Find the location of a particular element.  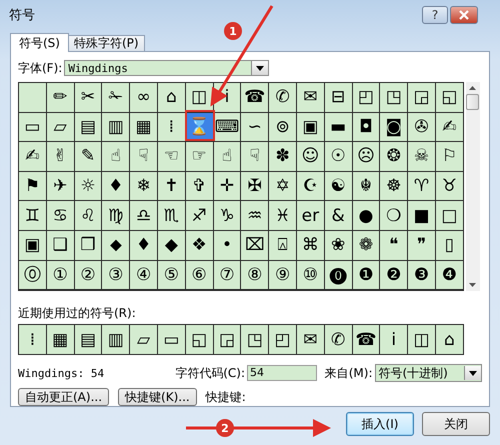

symbol-cell: ◘ is located at coordinates (366, 127).